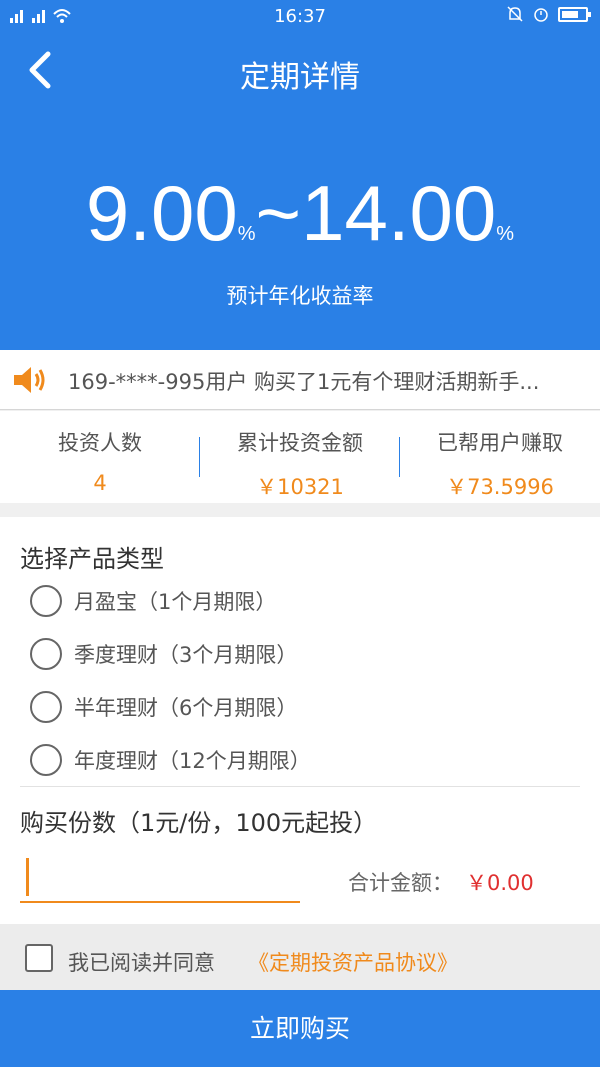 This screenshot has width=600, height=1067. Describe the element at coordinates (500, 443) in the screenshot. I see `stat-label: 已帮用户赚取` at that location.